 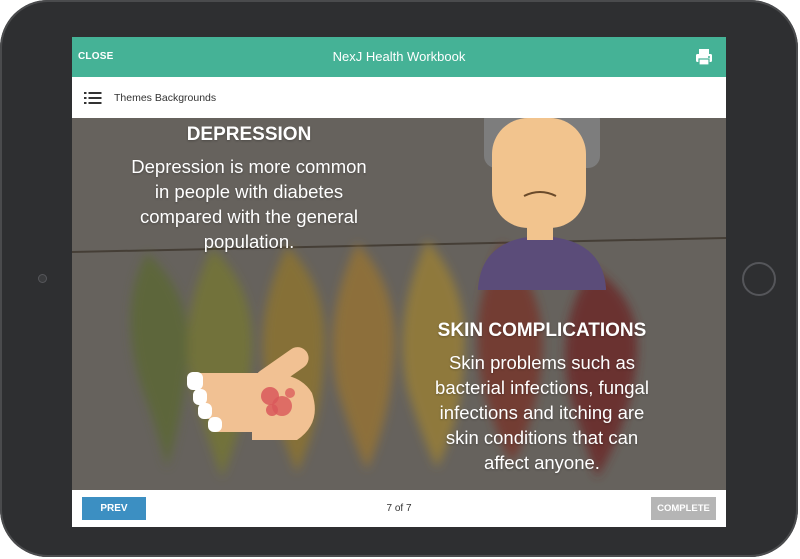 I want to click on subheader: Themes Backgrounds, so click(x=399, y=98).